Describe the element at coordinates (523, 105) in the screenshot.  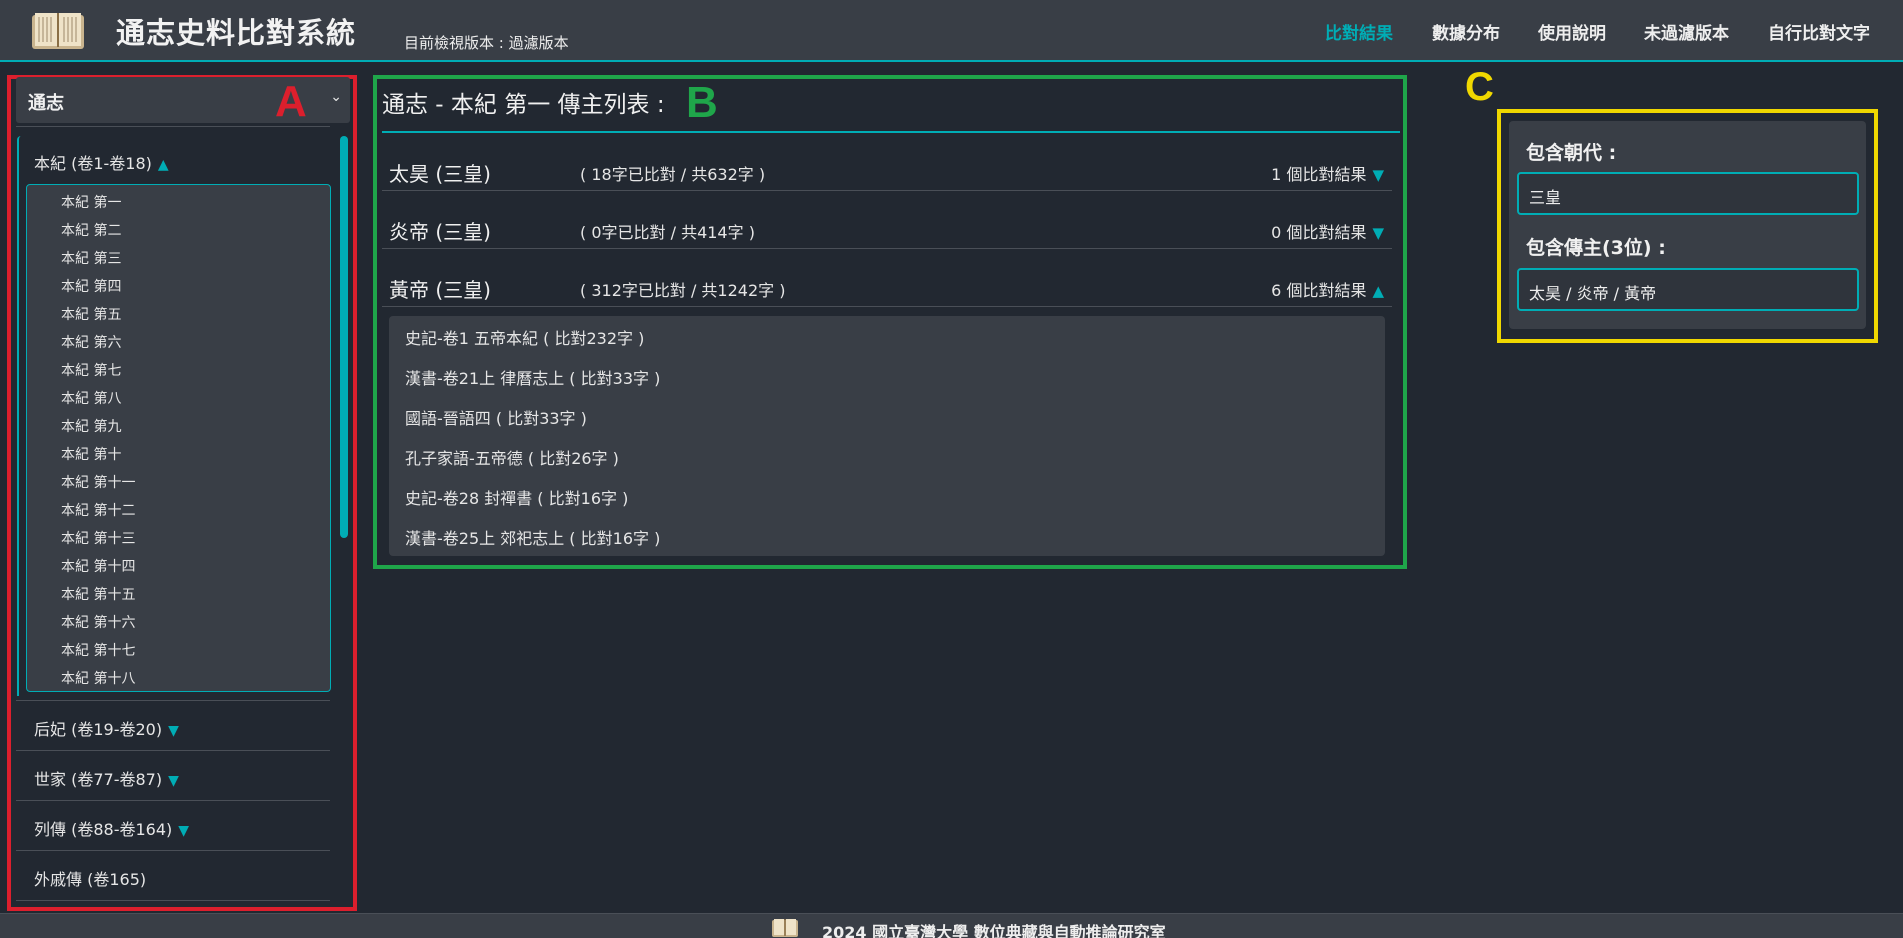
I see `biography-list-title: 通志 - 本紀 第一 傳主列表 :` at that location.